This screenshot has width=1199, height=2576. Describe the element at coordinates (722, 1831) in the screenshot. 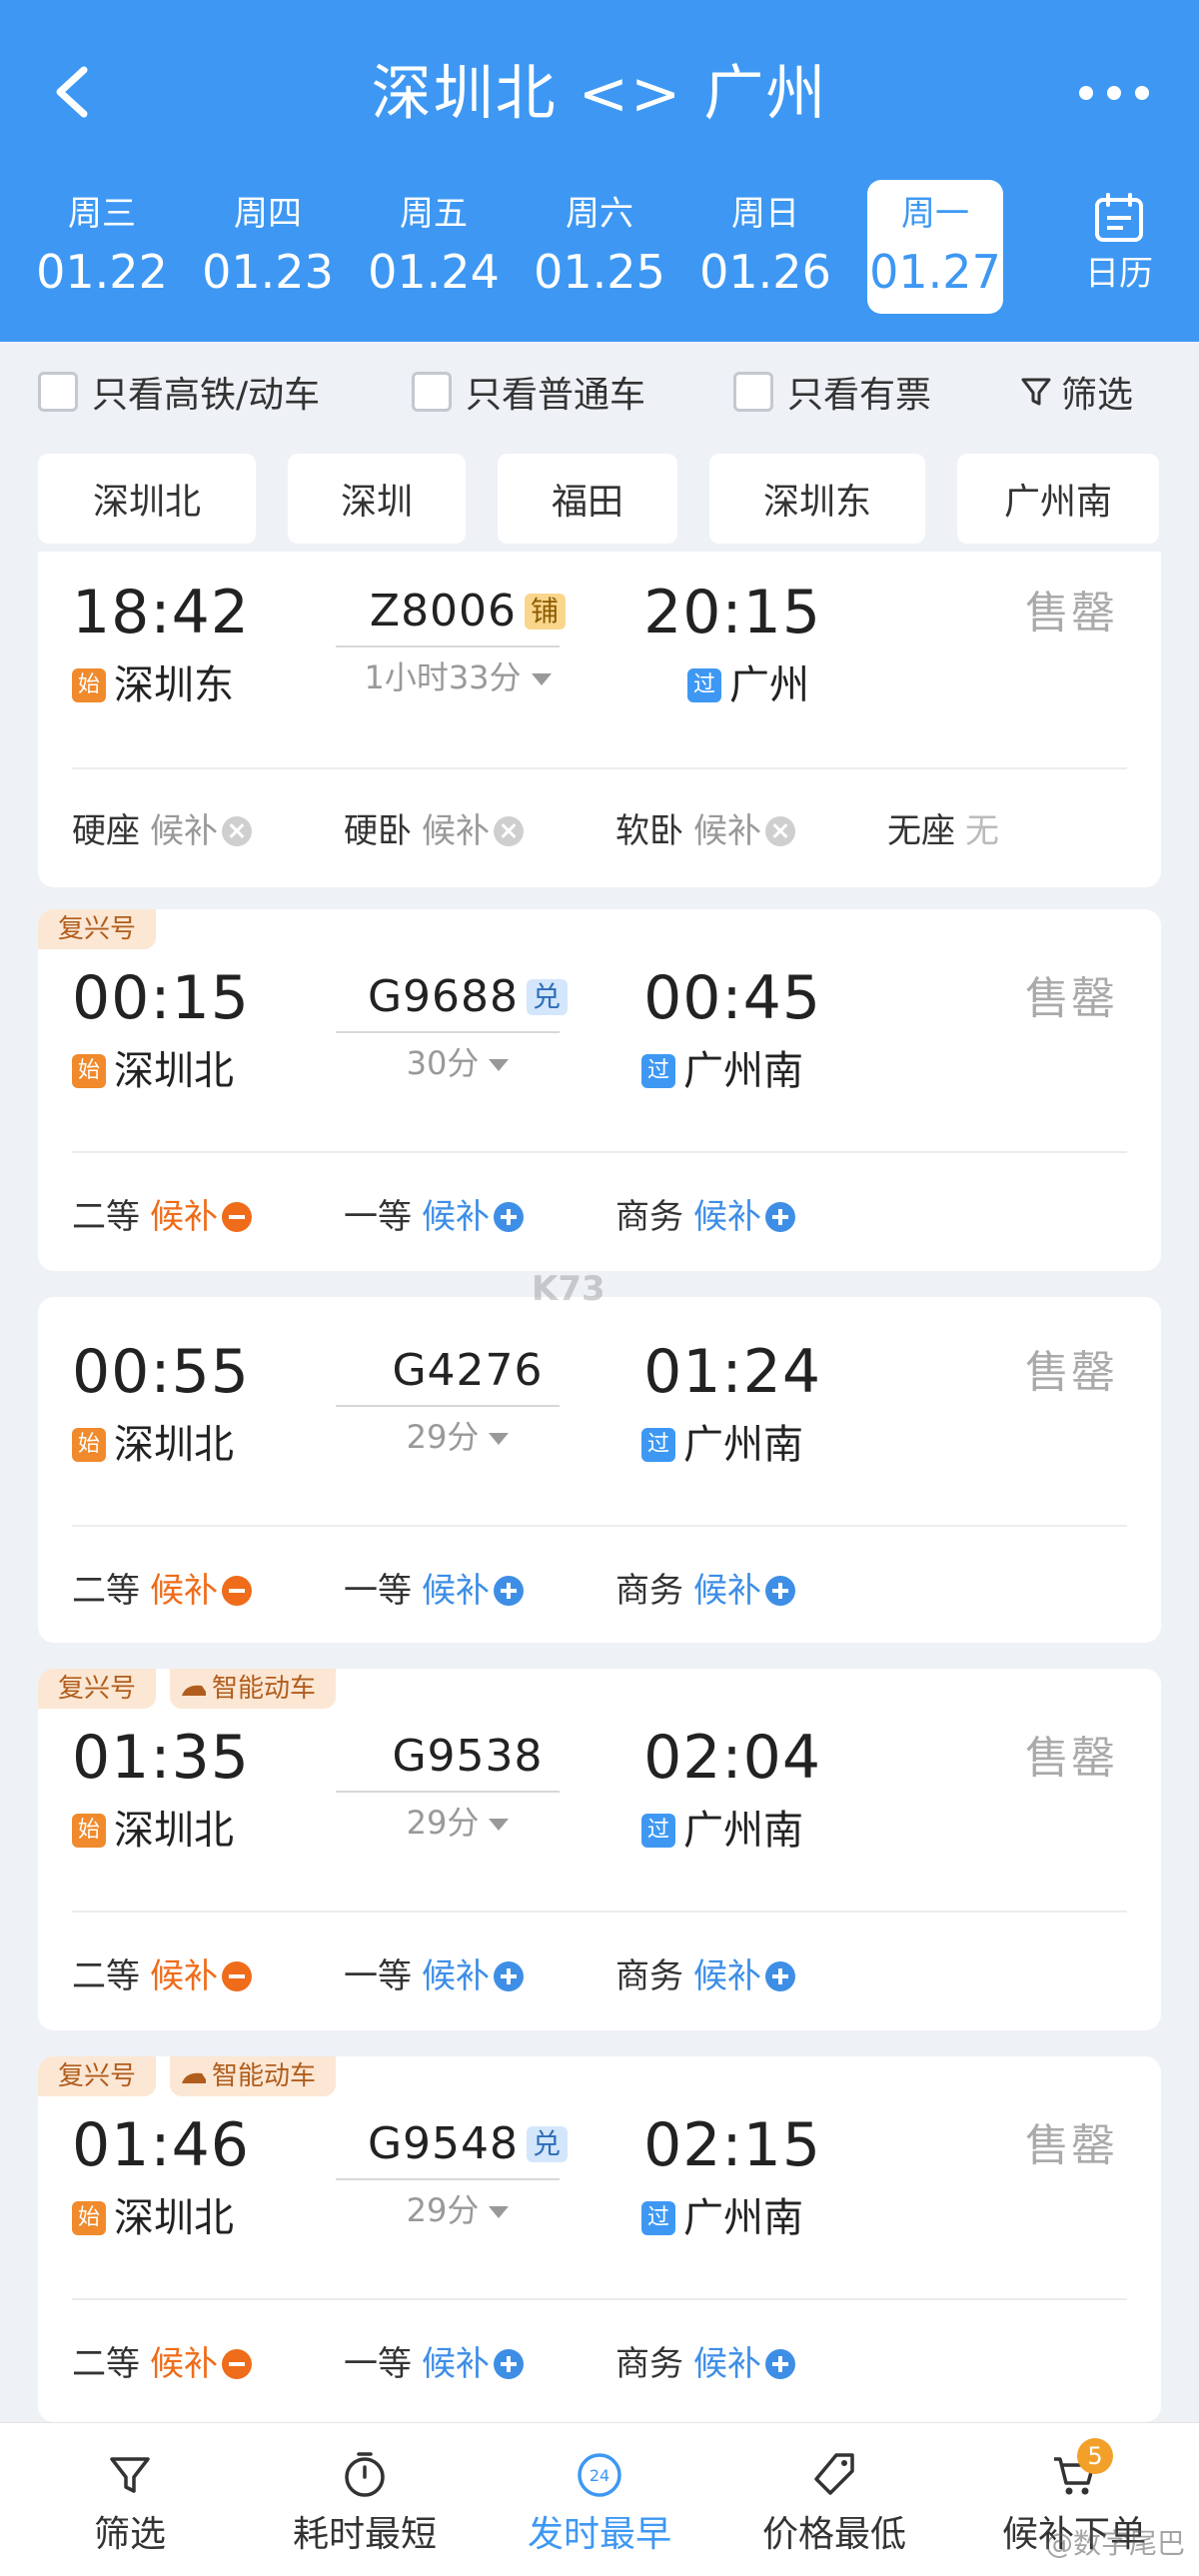

I see `arrival-station: 过广州南` at that location.